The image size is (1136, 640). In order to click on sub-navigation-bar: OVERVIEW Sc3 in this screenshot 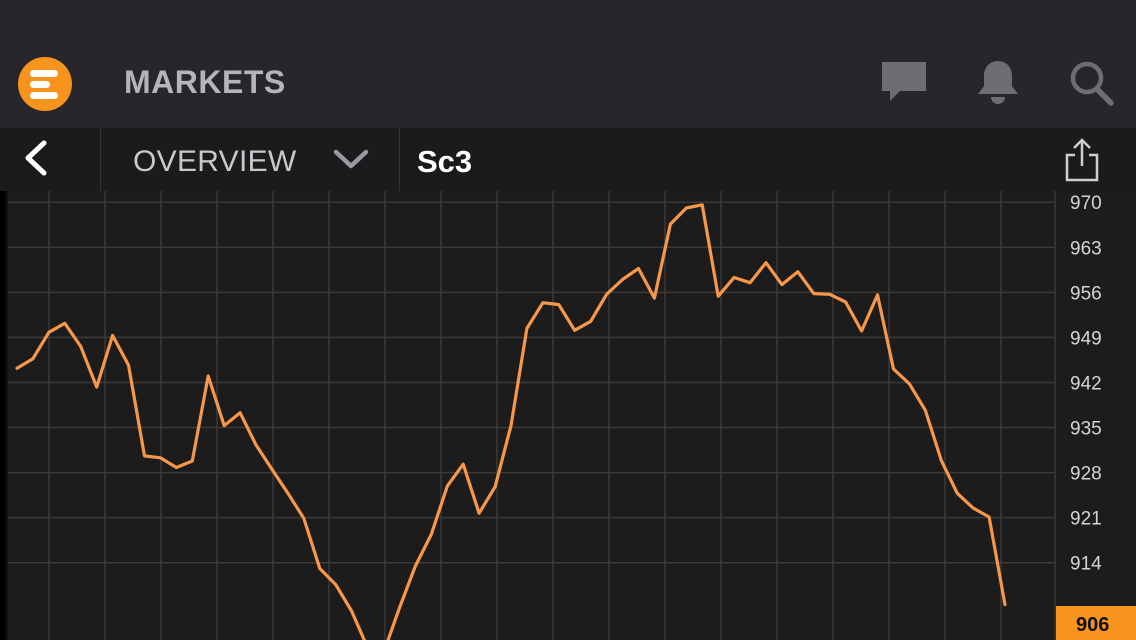, I will do `click(568, 159)`.